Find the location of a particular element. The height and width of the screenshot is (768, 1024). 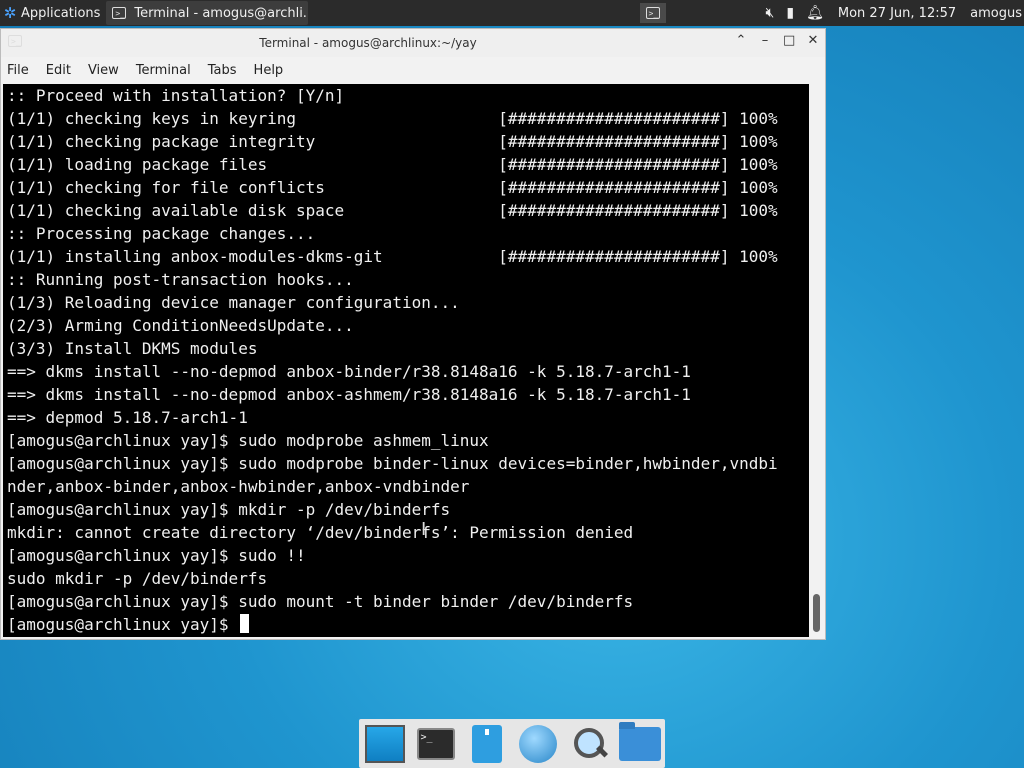

system-tray: 🔇︎ ▮ 🔔︎ is located at coordinates (795, 13).